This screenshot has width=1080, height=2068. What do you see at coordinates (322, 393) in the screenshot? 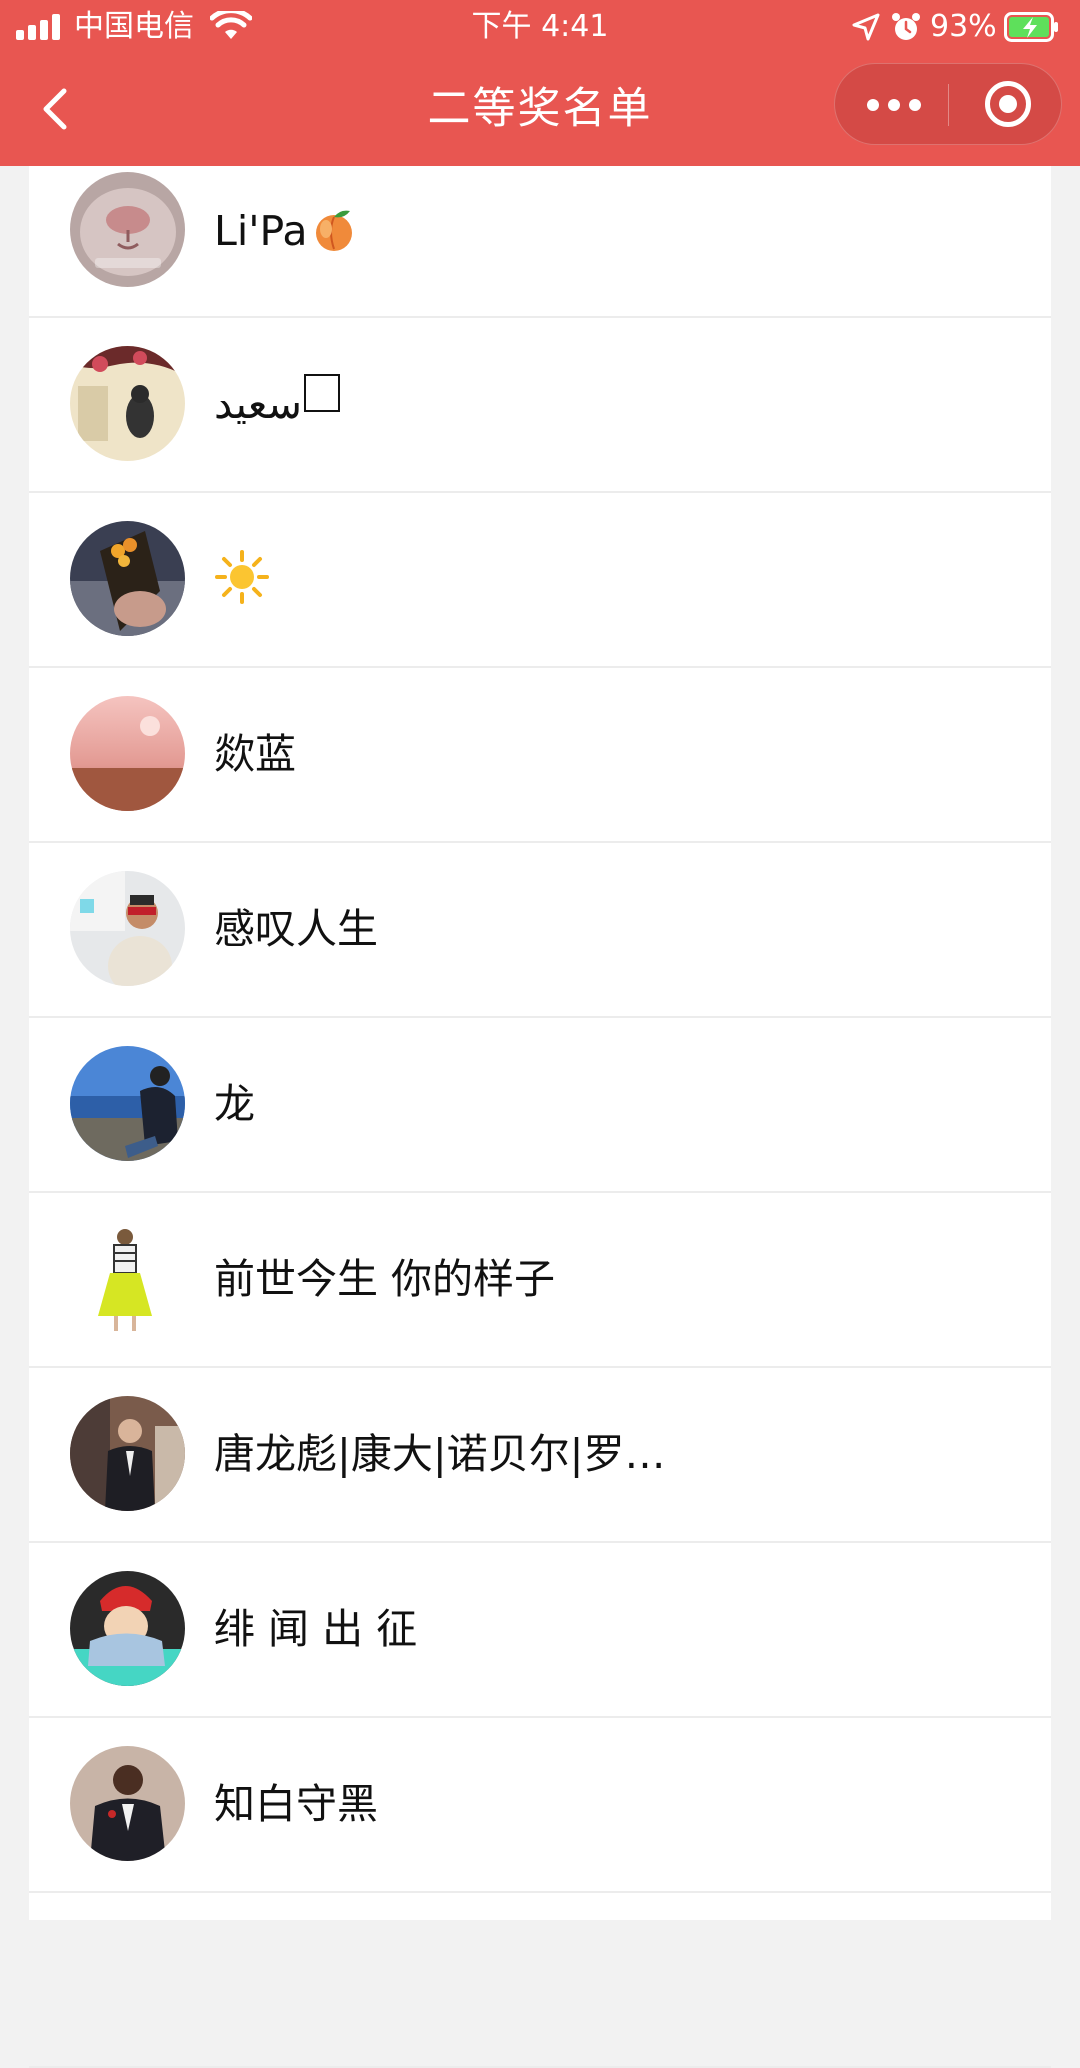
I see `unknown-glyph-box` at bounding box center [322, 393].